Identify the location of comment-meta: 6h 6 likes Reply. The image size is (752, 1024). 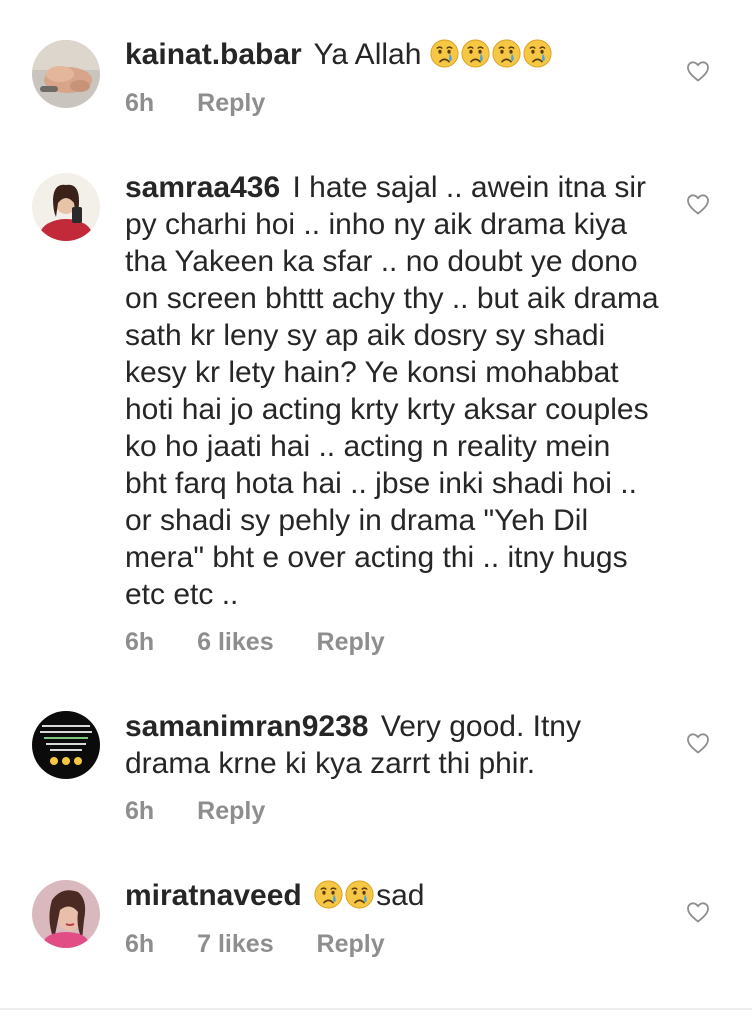
(273, 642).